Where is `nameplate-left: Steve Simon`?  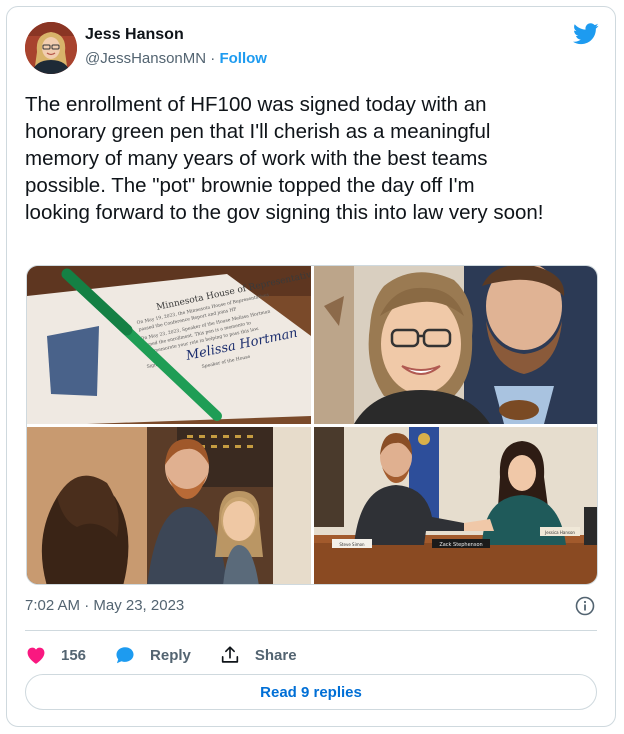 nameplate-left: Steve Simon is located at coordinates (352, 544).